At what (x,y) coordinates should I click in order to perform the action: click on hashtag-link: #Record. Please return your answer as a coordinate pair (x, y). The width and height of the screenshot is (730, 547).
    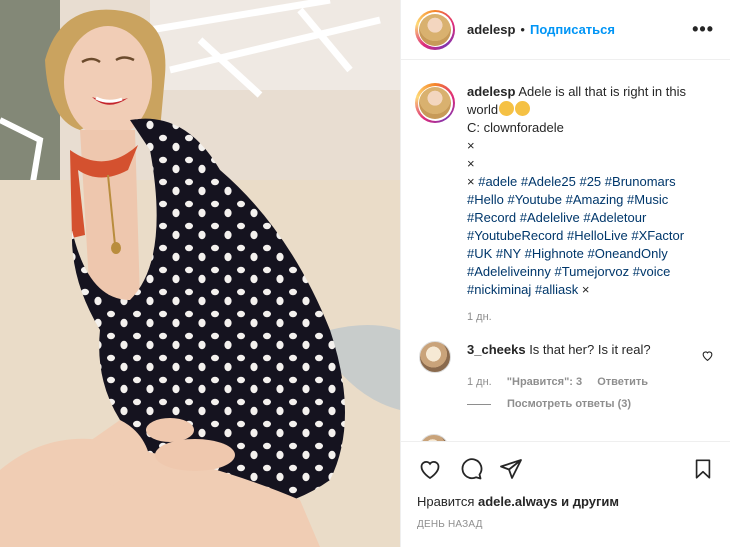
    Looking at the image, I should click on (491, 217).